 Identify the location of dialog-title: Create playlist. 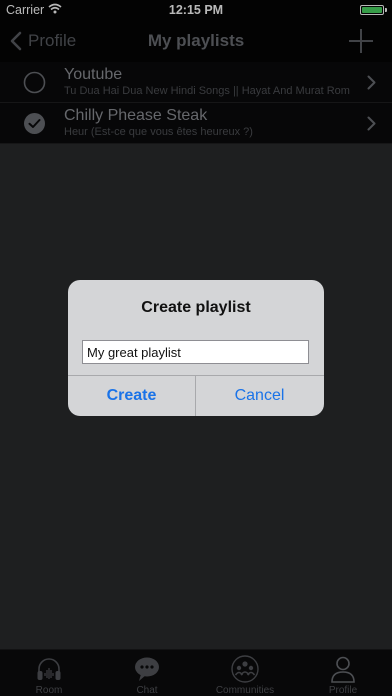
(196, 307).